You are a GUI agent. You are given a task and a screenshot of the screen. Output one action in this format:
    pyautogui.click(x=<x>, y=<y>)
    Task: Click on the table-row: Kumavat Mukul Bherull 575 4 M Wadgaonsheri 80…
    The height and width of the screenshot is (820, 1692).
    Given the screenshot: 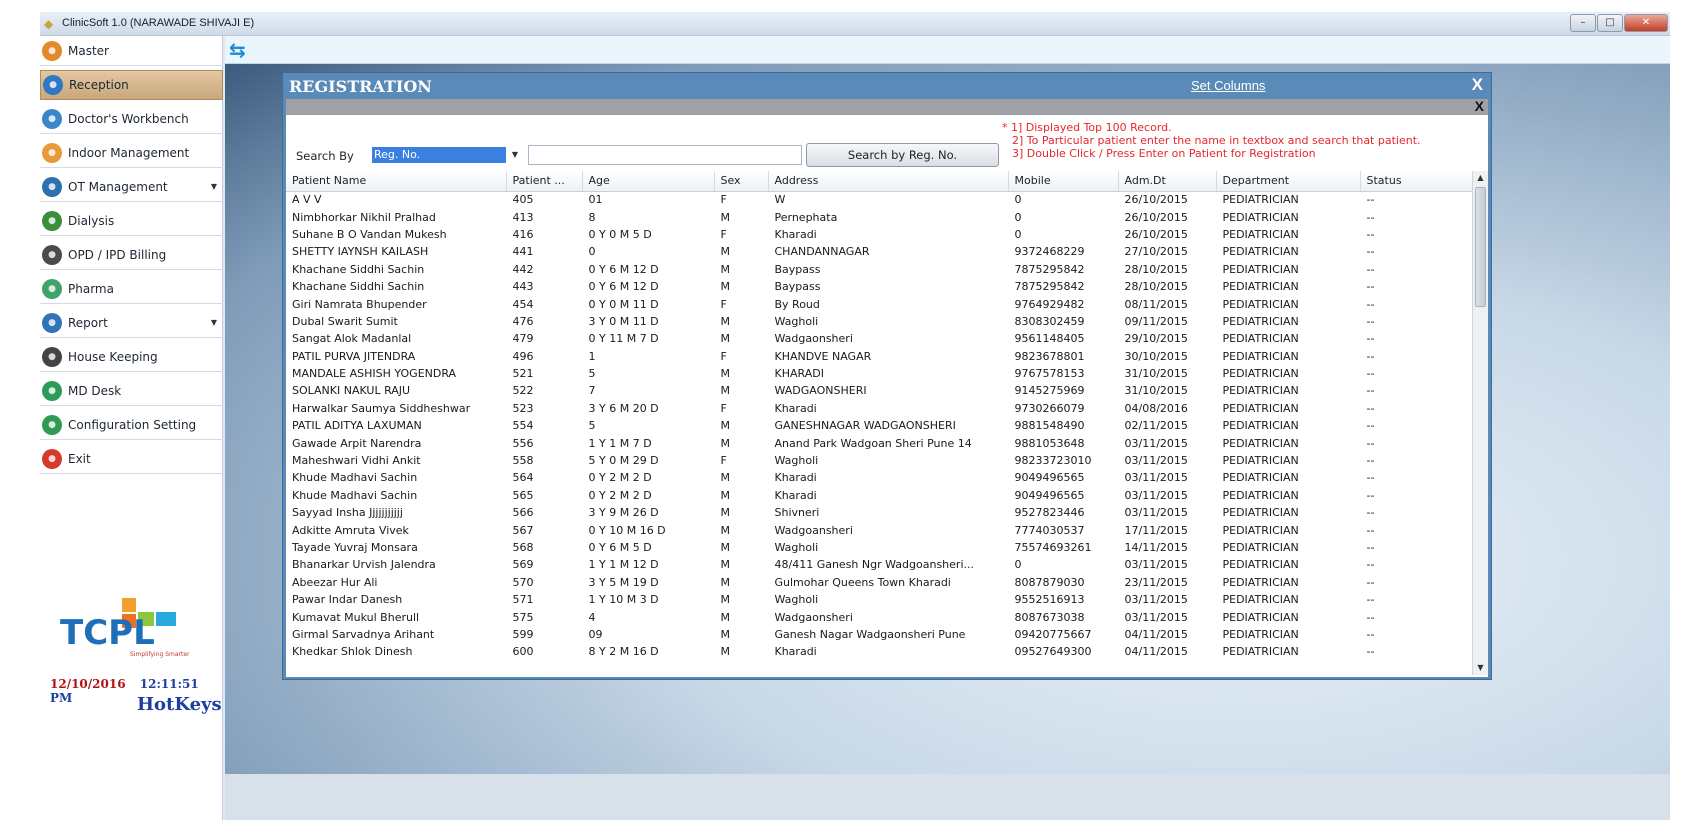 What is the action you would take?
    pyautogui.click(x=879, y=616)
    